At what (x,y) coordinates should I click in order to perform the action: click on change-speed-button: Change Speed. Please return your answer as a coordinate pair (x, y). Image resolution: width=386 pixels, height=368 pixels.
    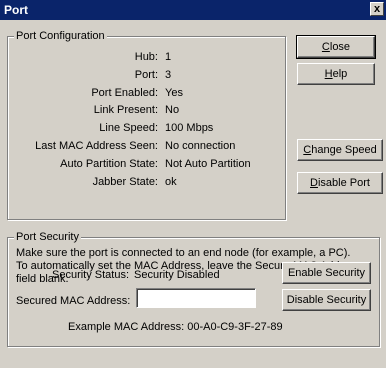
    Looking at the image, I should click on (340, 150).